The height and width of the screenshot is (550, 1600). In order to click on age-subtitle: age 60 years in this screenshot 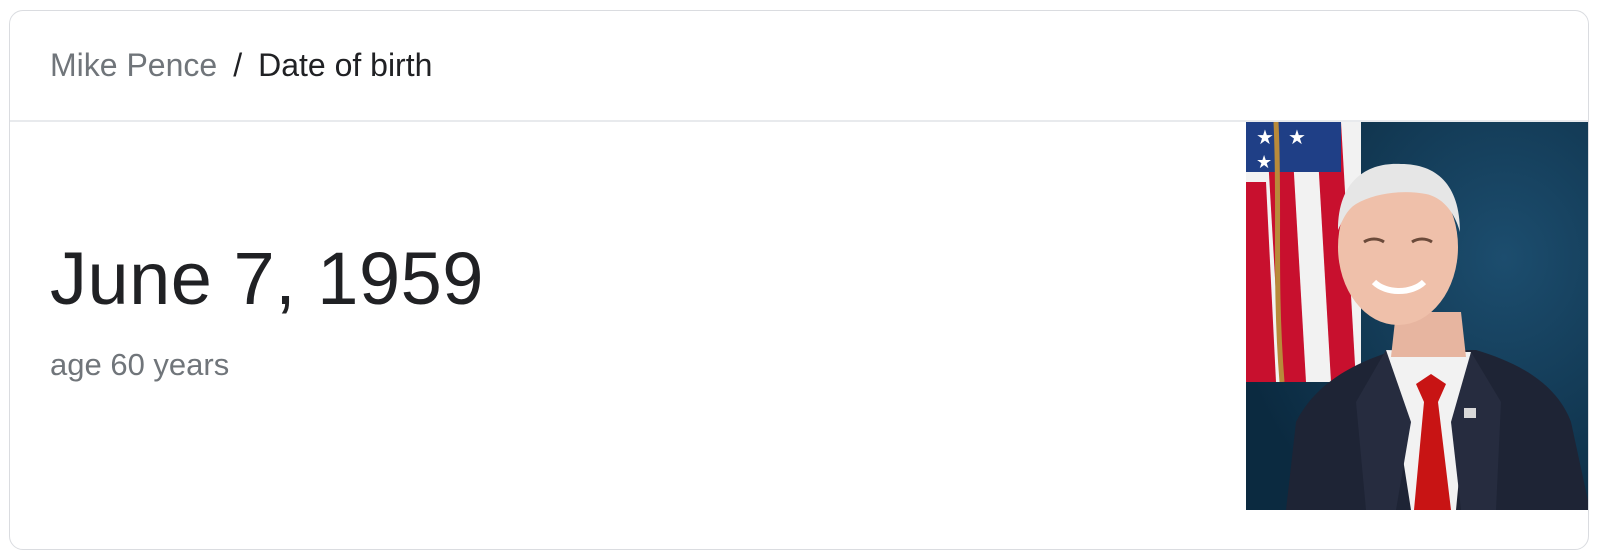, I will do `click(140, 364)`.